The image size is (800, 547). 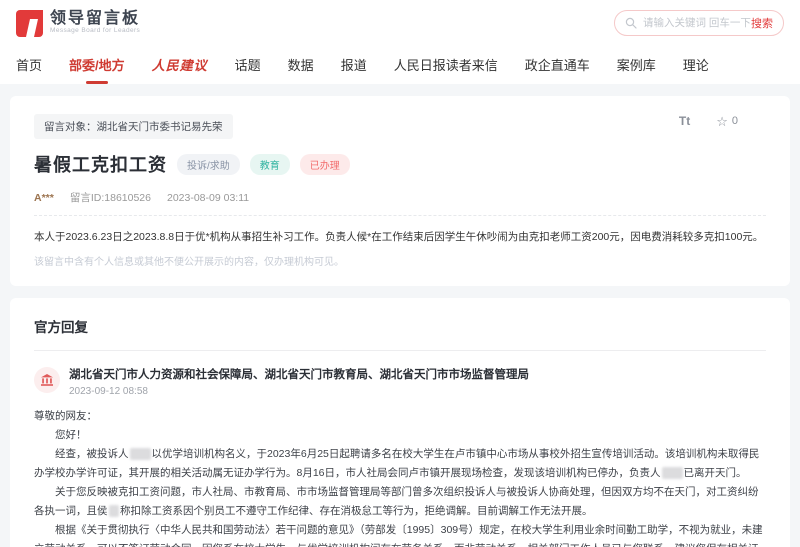 What do you see at coordinates (97, 65) in the screenshot?
I see `nav-item-ministries-regions: 部委/地方` at bounding box center [97, 65].